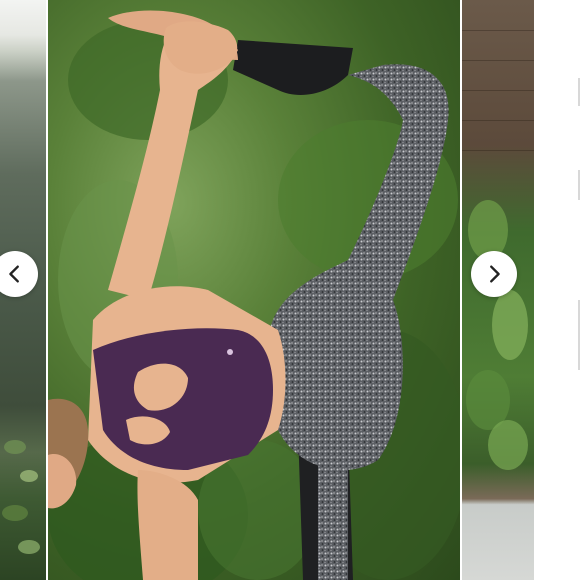  I want to click on chevron-right-icon, so click(495, 274).